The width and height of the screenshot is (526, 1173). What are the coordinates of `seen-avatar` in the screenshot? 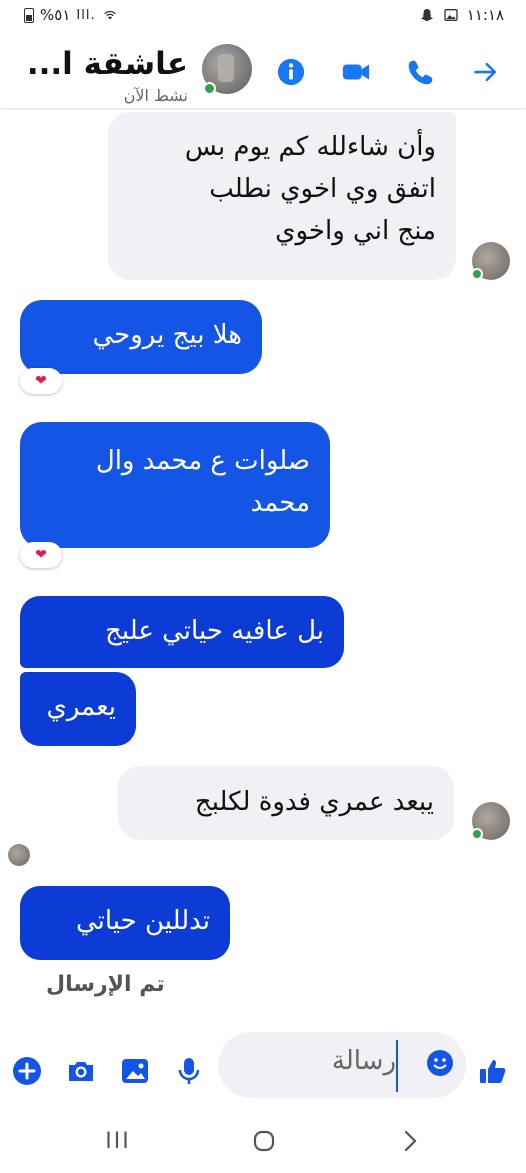 It's located at (19, 855).